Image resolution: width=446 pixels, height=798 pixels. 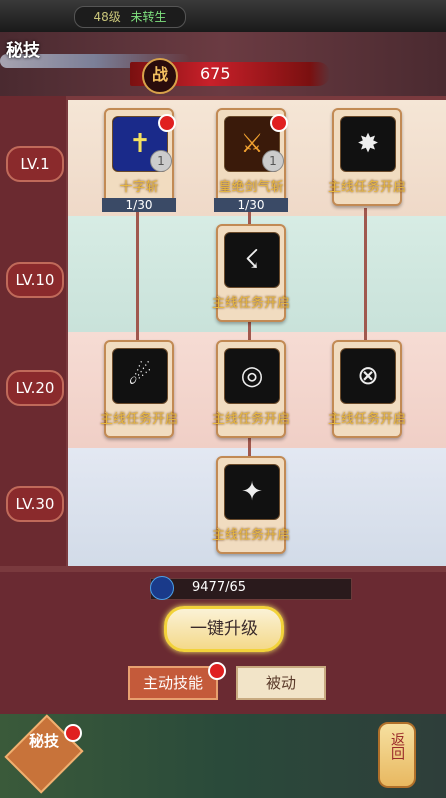 I want to click on back-button: 返回, so click(x=397, y=755).